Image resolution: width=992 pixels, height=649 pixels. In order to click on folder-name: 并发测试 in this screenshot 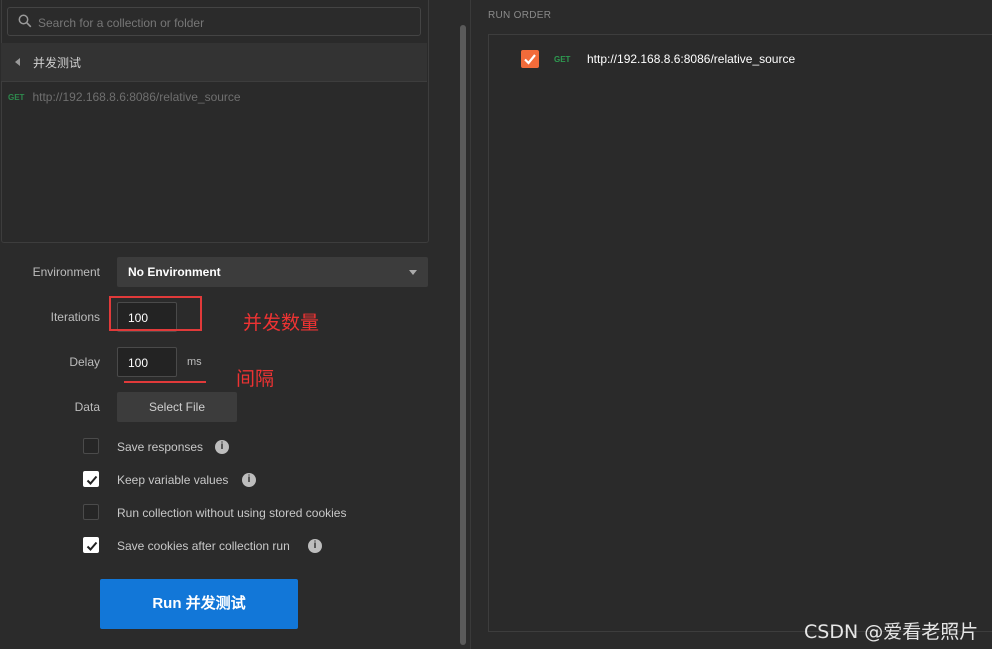, I will do `click(57, 63)`.